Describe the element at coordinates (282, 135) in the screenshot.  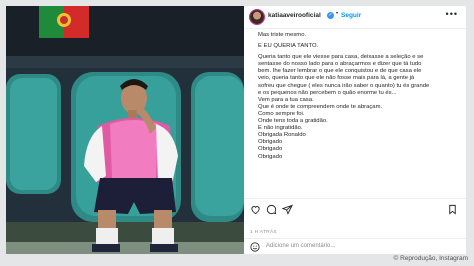
I see `caption-line: Obrigada Ronaldo` at that location.